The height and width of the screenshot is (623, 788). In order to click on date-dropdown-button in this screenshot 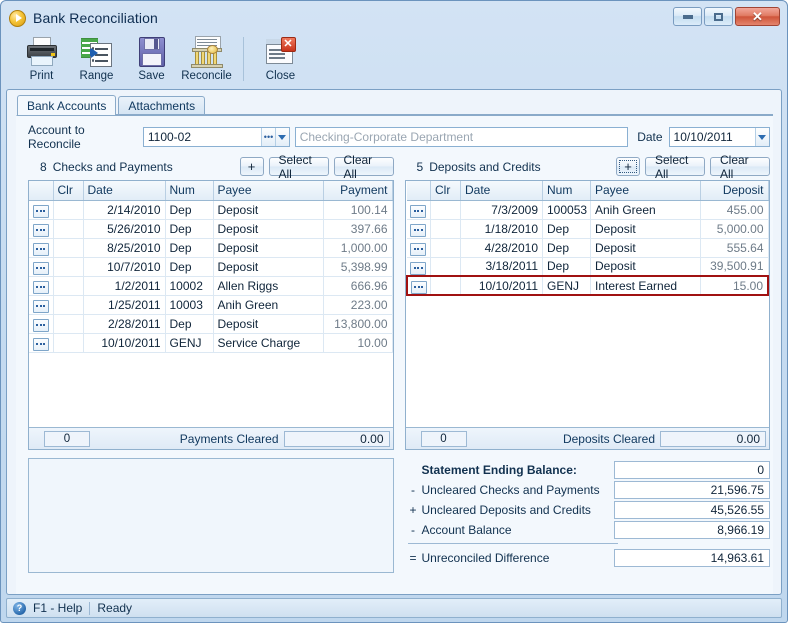, I will do `click(761, 137)`.